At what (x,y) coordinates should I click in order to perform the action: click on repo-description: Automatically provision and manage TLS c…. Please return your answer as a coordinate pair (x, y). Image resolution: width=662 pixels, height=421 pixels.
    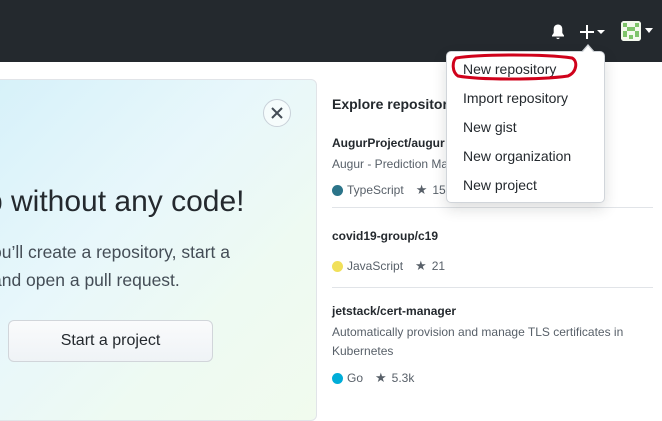
    Looking at the image, I should click on (492, 342).